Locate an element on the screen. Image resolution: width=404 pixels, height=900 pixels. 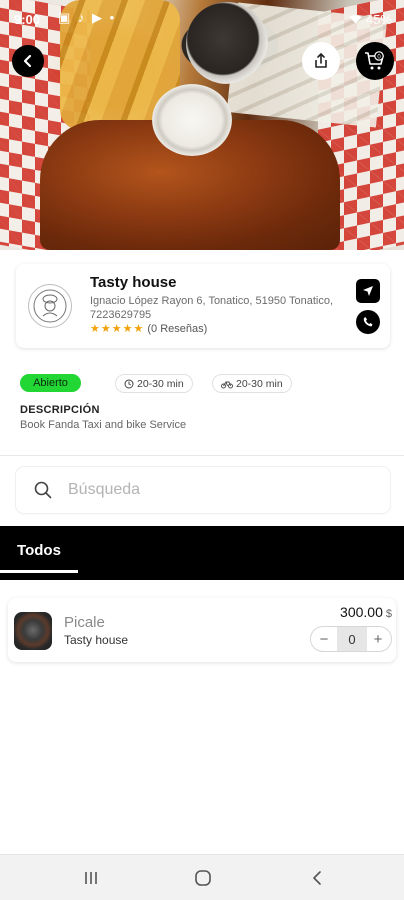
status-notification-icons: ▣ ♪ ▶ • is located at coordinates (87, 17).